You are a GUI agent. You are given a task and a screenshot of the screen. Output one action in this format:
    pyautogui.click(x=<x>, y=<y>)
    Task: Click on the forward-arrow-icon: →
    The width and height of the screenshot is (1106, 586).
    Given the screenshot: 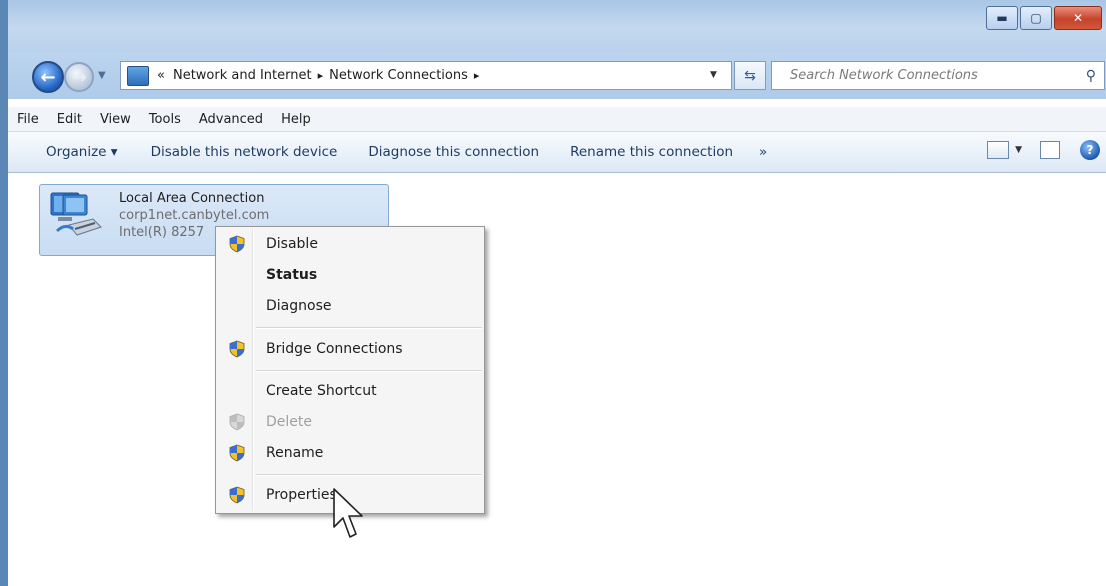 What is the action you would take?
    pyautogui.click(x=79, y=77)
    